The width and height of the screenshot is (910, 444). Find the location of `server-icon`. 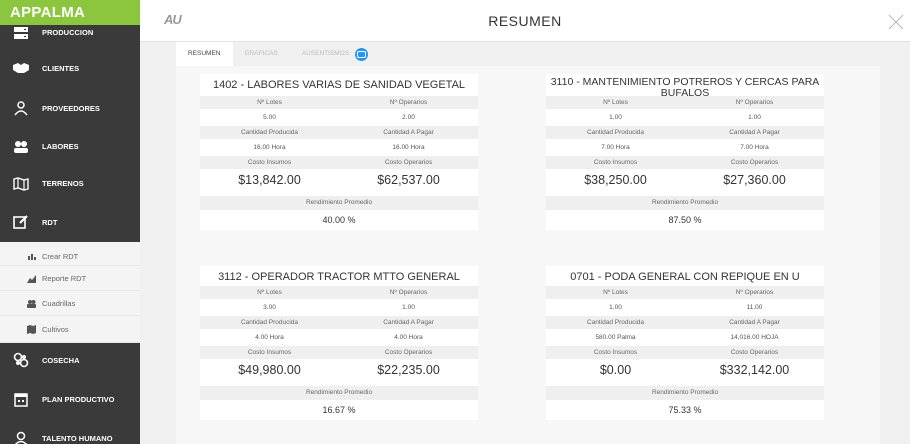

server-icon is located at coordinates (21, 33).